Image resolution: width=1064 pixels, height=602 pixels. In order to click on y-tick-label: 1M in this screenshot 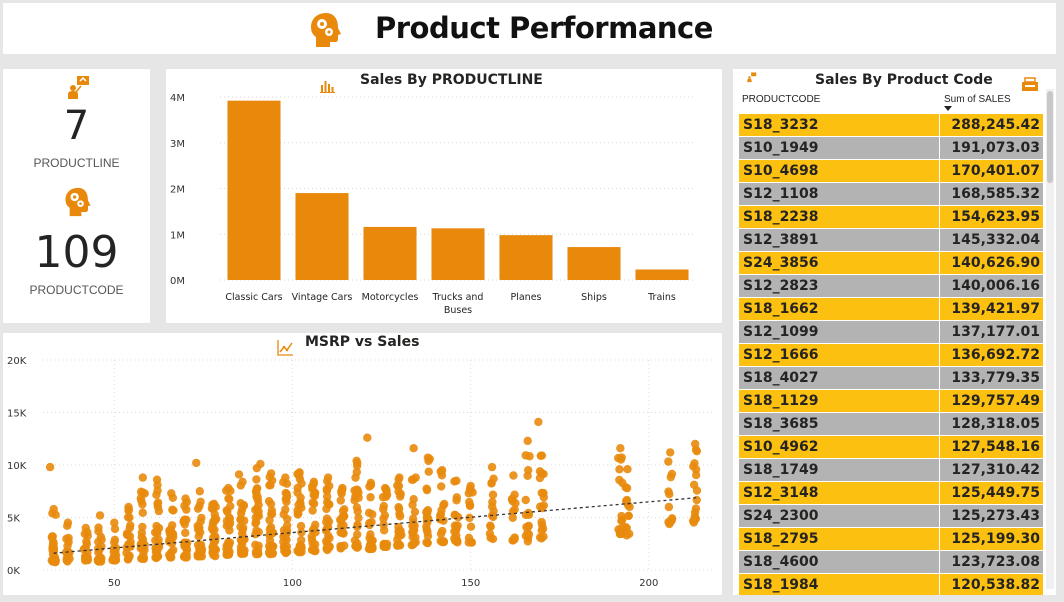, I will do `click(177, 235)`.